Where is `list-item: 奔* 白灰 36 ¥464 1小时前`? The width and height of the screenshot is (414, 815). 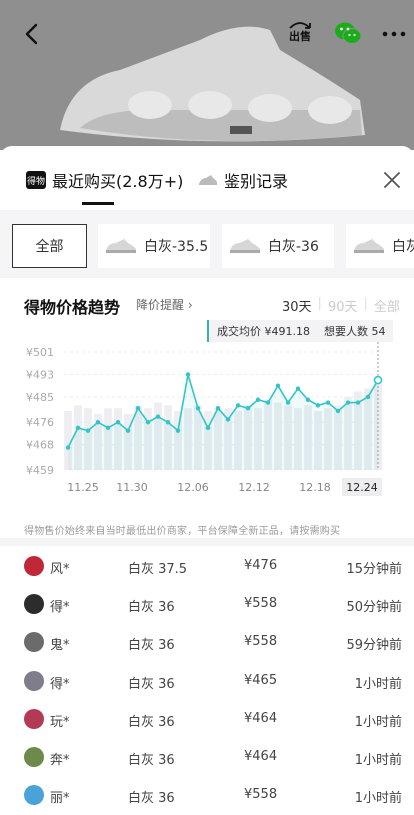 list-item: 奔* 白灰 36 ¥464 1小时前 is located at coordinates (207, 758).